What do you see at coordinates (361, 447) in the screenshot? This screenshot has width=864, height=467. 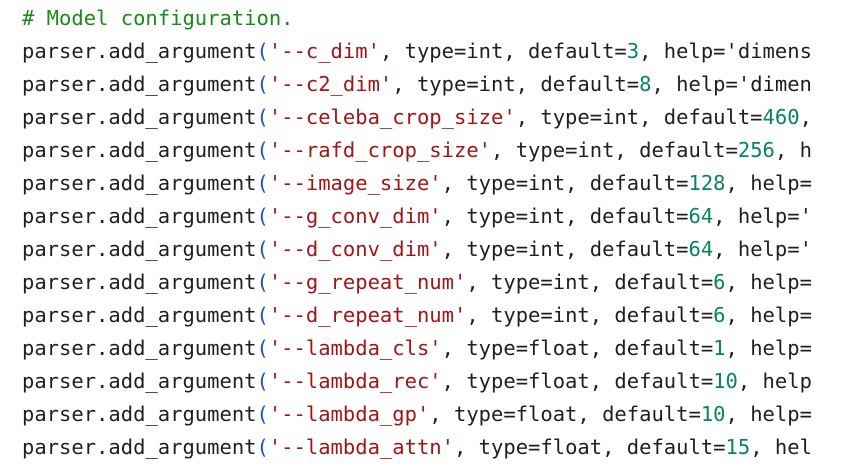 I see `argument-string: '--lambda_attn'` at bounding box center [361, 447].